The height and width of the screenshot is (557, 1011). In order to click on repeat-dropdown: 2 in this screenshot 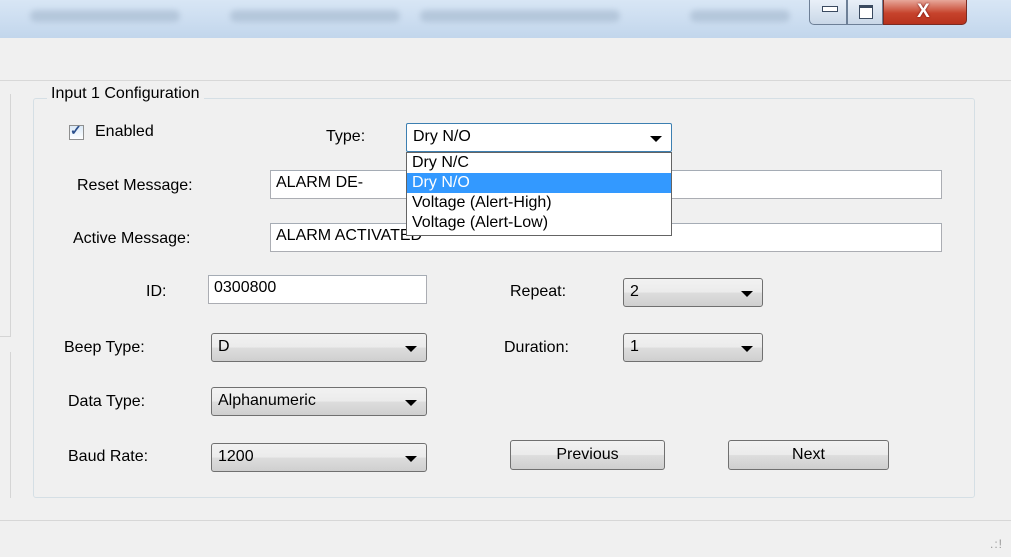, I will do `click(693, 292)`.